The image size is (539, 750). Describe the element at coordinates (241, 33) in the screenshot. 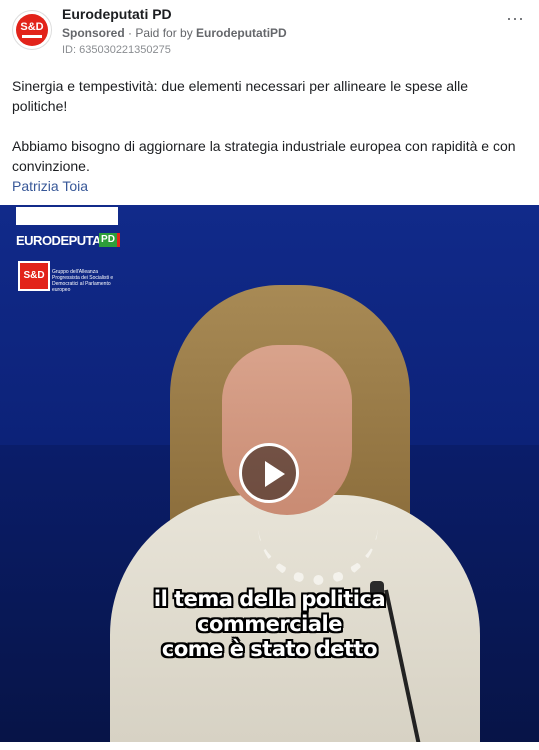

I see `paid-for-by: EurodeputatiPD` at that location.